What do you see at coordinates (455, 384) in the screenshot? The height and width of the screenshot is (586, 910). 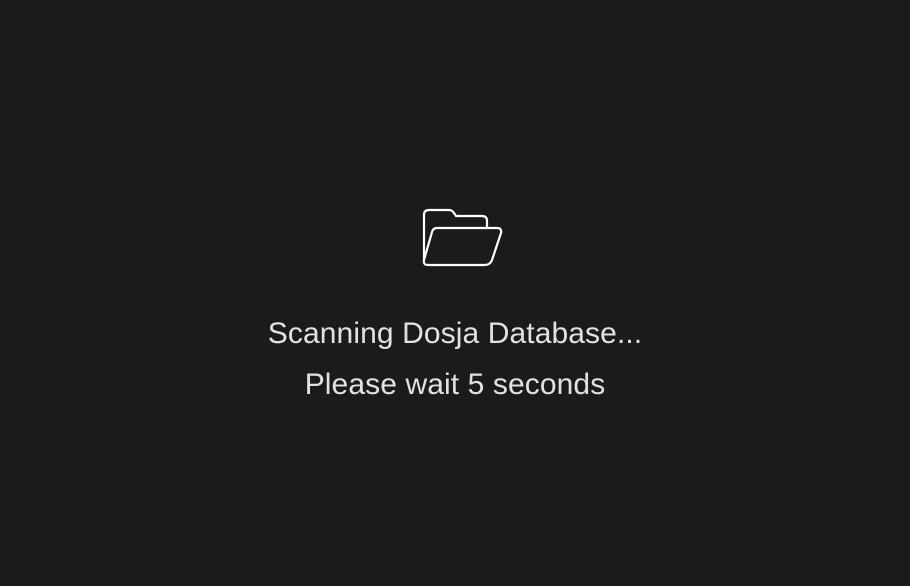 I see `loading-subtitle: Please wait 5 seconds` at bounding box center [455, 384].